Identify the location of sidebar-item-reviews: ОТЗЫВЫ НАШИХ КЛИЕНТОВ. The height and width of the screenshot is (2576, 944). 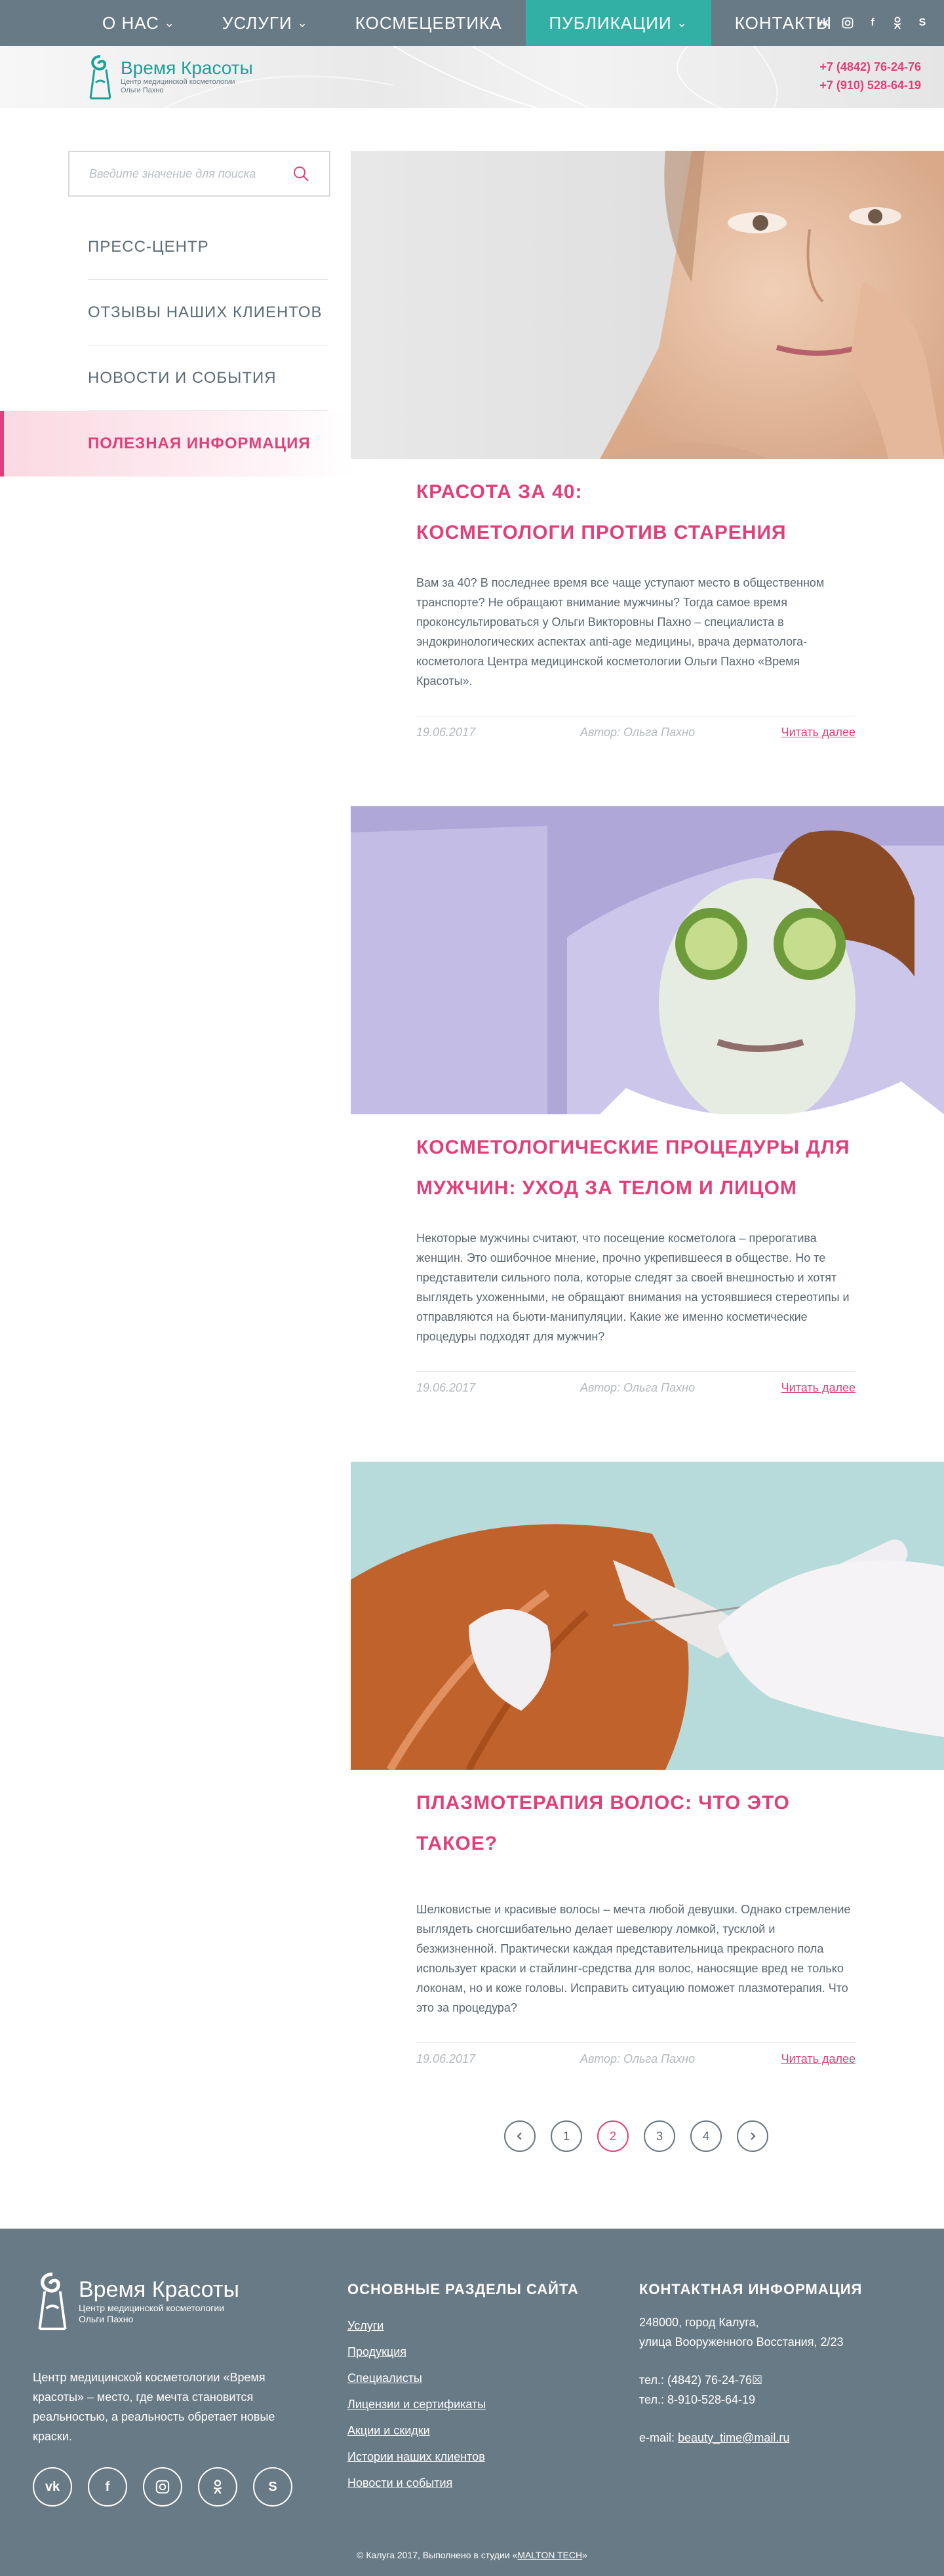
(177, 312).